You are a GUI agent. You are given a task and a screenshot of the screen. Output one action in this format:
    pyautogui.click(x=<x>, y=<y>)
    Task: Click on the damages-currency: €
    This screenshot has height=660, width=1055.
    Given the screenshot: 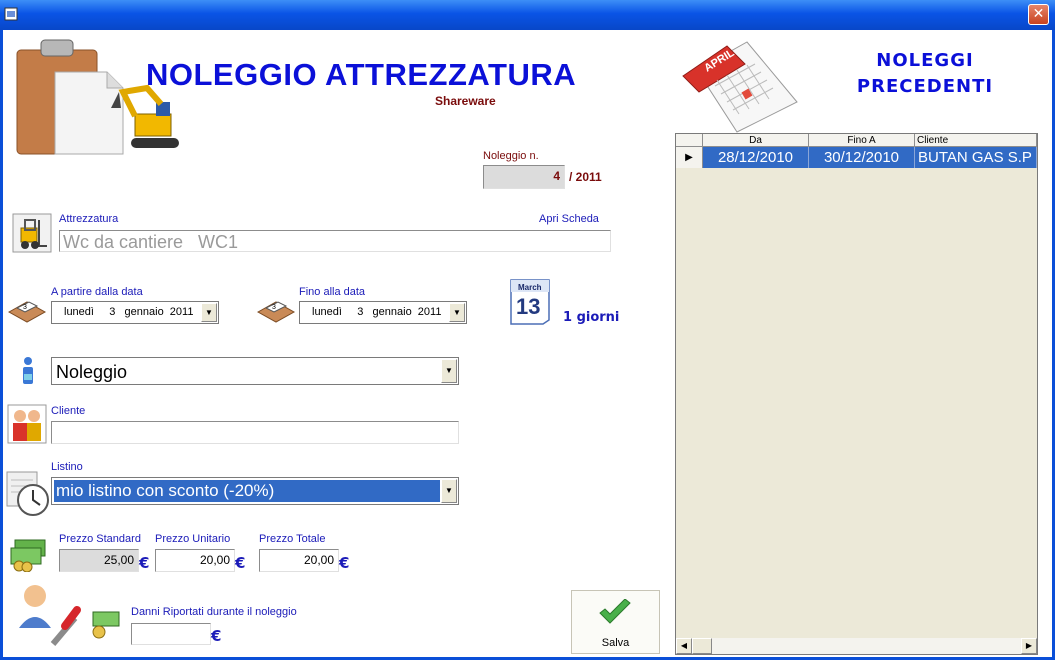 What is the action you would take?
    pyautogui.click(x=216, y=636)
    